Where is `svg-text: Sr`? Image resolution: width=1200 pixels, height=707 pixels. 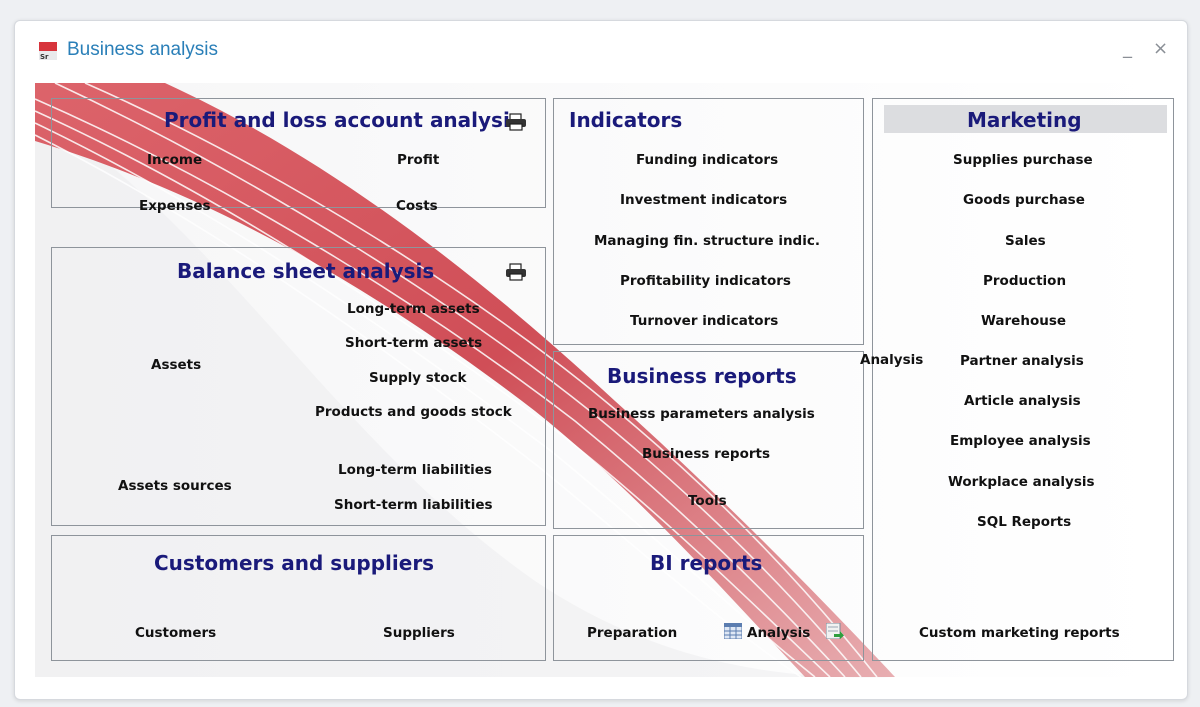 svg-text: Sr is located at coordinates (44, 56).